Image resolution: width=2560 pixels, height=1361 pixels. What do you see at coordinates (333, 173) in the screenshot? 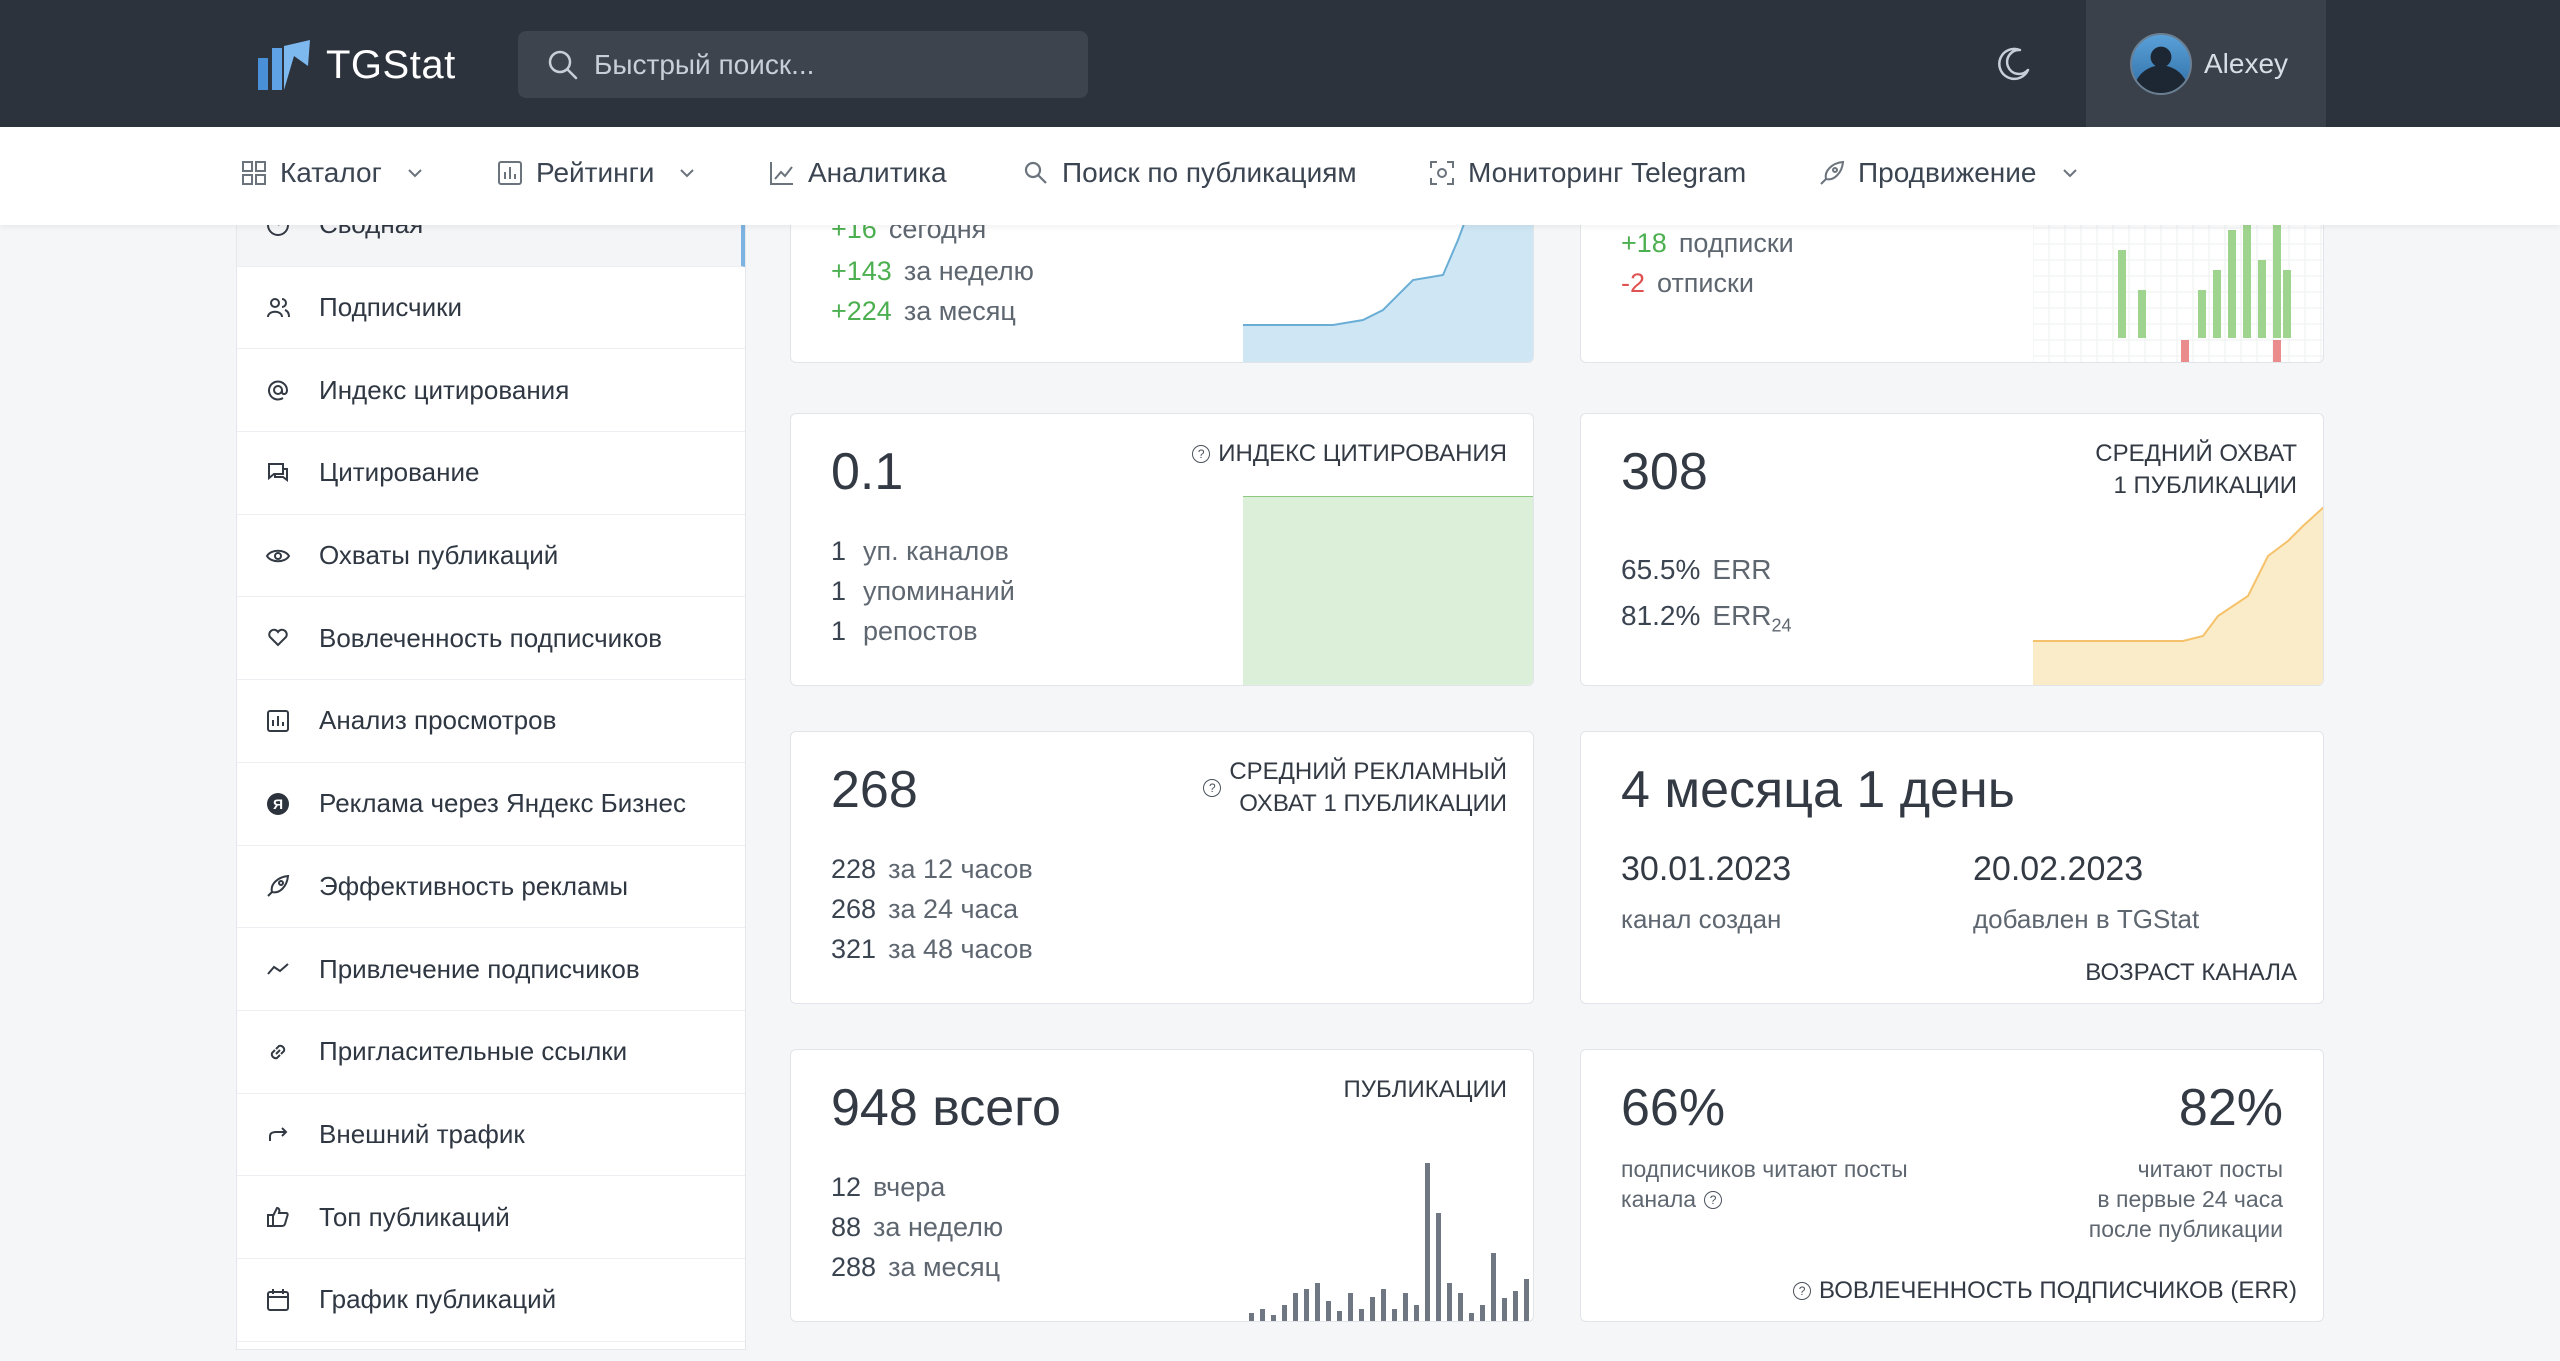
I see `nav-catalog: Каталог` at bounding box center [333, 173].